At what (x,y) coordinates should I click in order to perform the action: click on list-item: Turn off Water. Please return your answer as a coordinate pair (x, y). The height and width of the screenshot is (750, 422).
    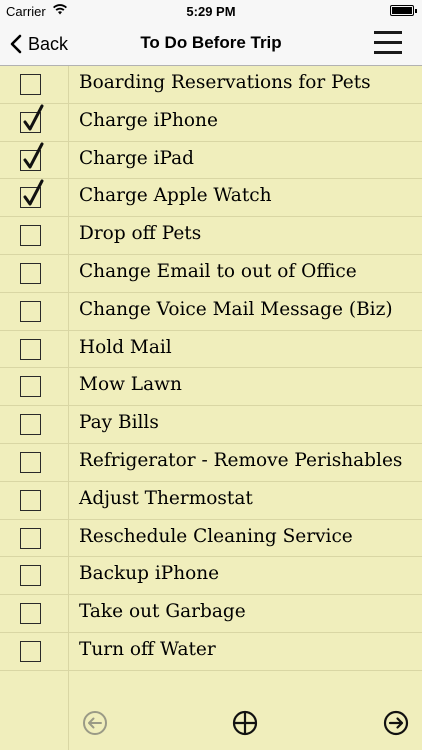
    Looking at the image, I should click on (211, 652).